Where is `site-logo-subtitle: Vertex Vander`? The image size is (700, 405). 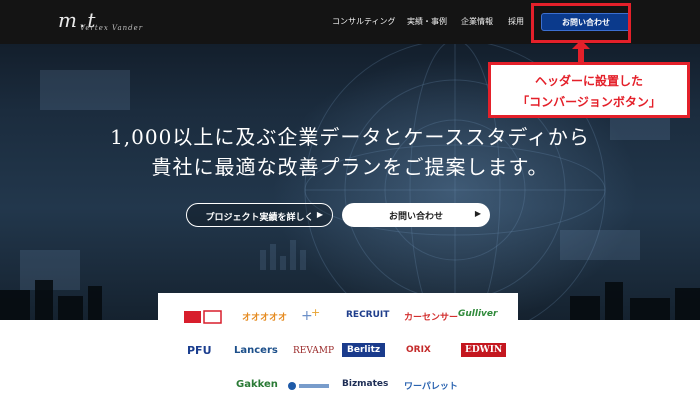 site-logo-subtitle: Vertex Vander is located at coordinates (112, 28).